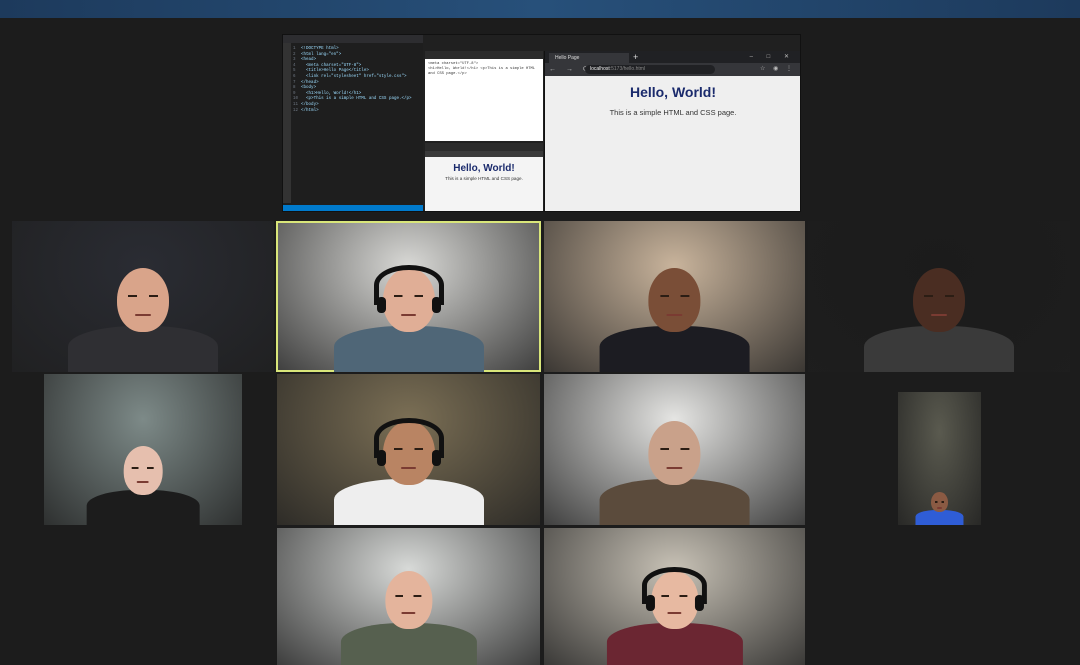  I want to click on small-browser-address-bar, so click(484, 154).